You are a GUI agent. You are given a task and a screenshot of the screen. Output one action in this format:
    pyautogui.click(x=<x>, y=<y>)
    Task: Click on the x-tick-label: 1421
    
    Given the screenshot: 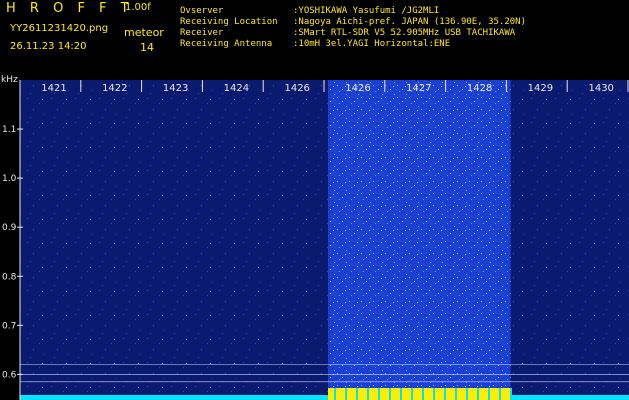 What is the action you would take?
    pyautogui.click(x=53, y=88)
    